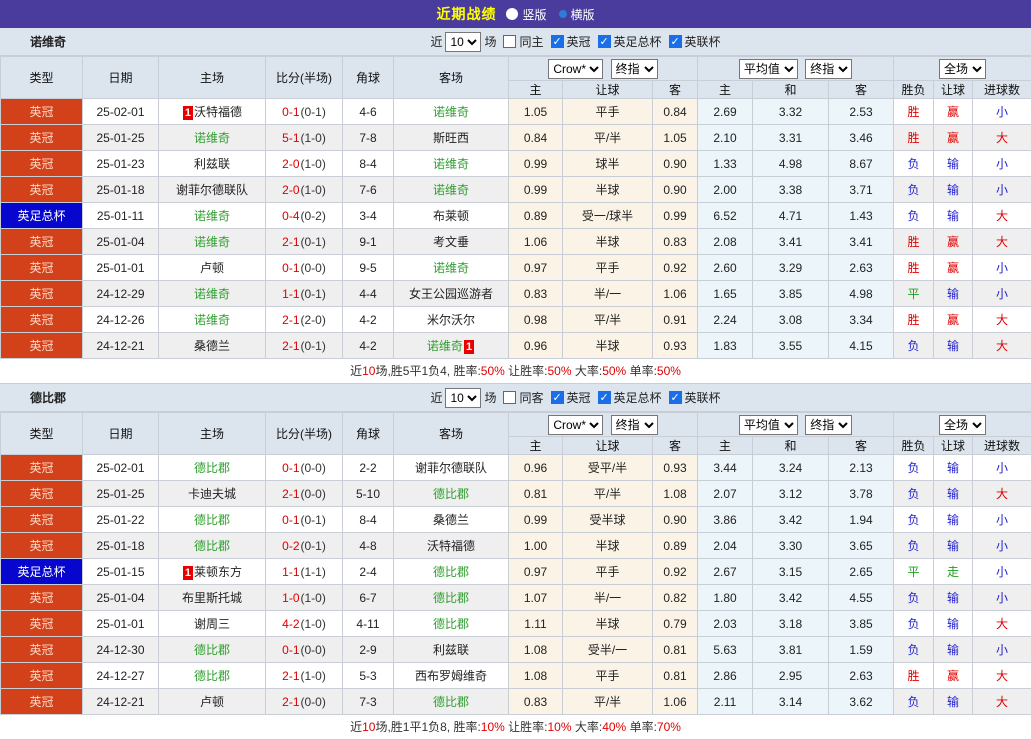  I want to click on asia-home-odds: 0.99, so click(536, 190).